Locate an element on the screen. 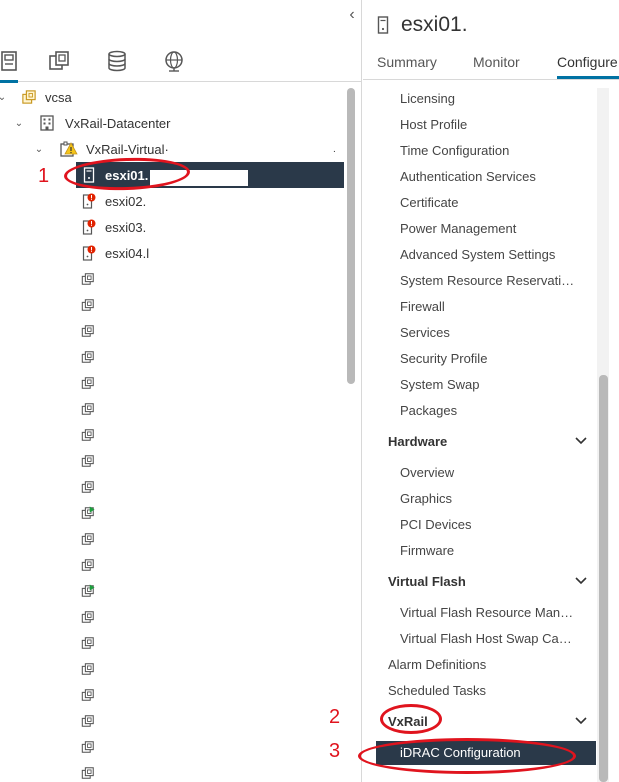 The height and width of the screenshot is (782, 619). nav-item-overview: Overview is located at coordinates (495, 472).